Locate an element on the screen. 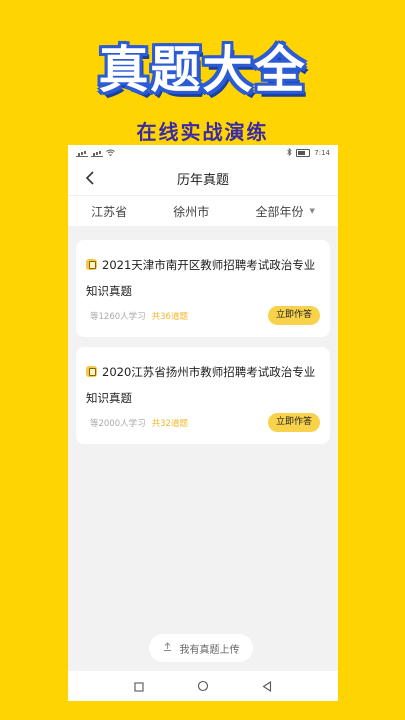 The image size is (405, 720). hero-subtitle: 在线实战演练 is located at coordinates (202, 132).